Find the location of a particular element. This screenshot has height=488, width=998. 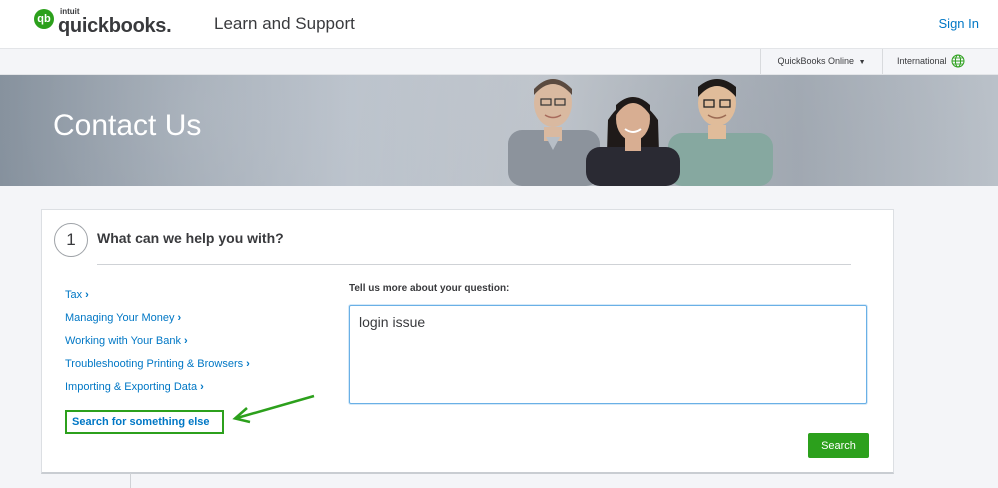

question-field-label: Tell us more about your question: is located at coordinates (429, 288).